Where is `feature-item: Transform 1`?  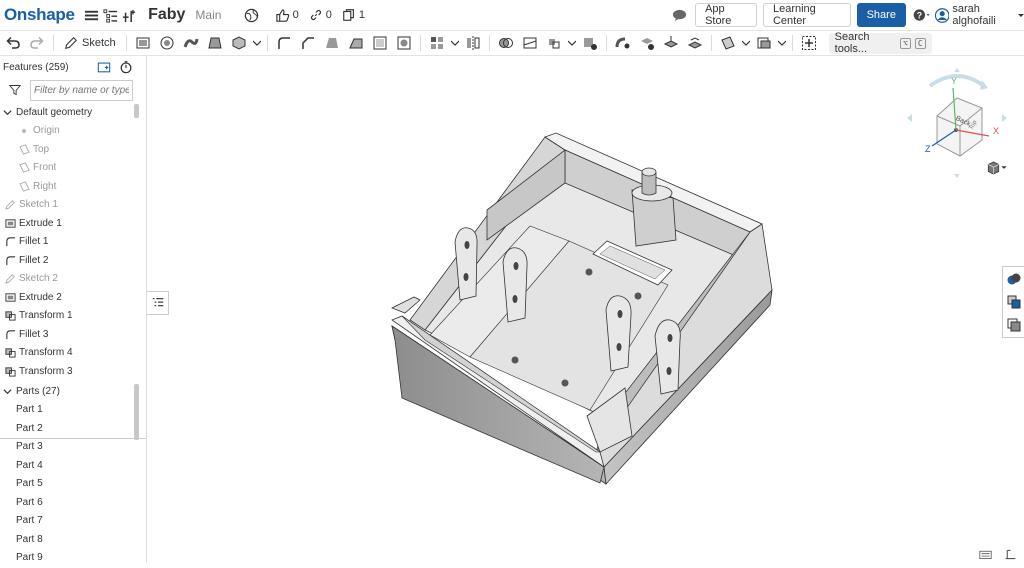 feature-item: Transform 1 is located at coordinates (66, 316).